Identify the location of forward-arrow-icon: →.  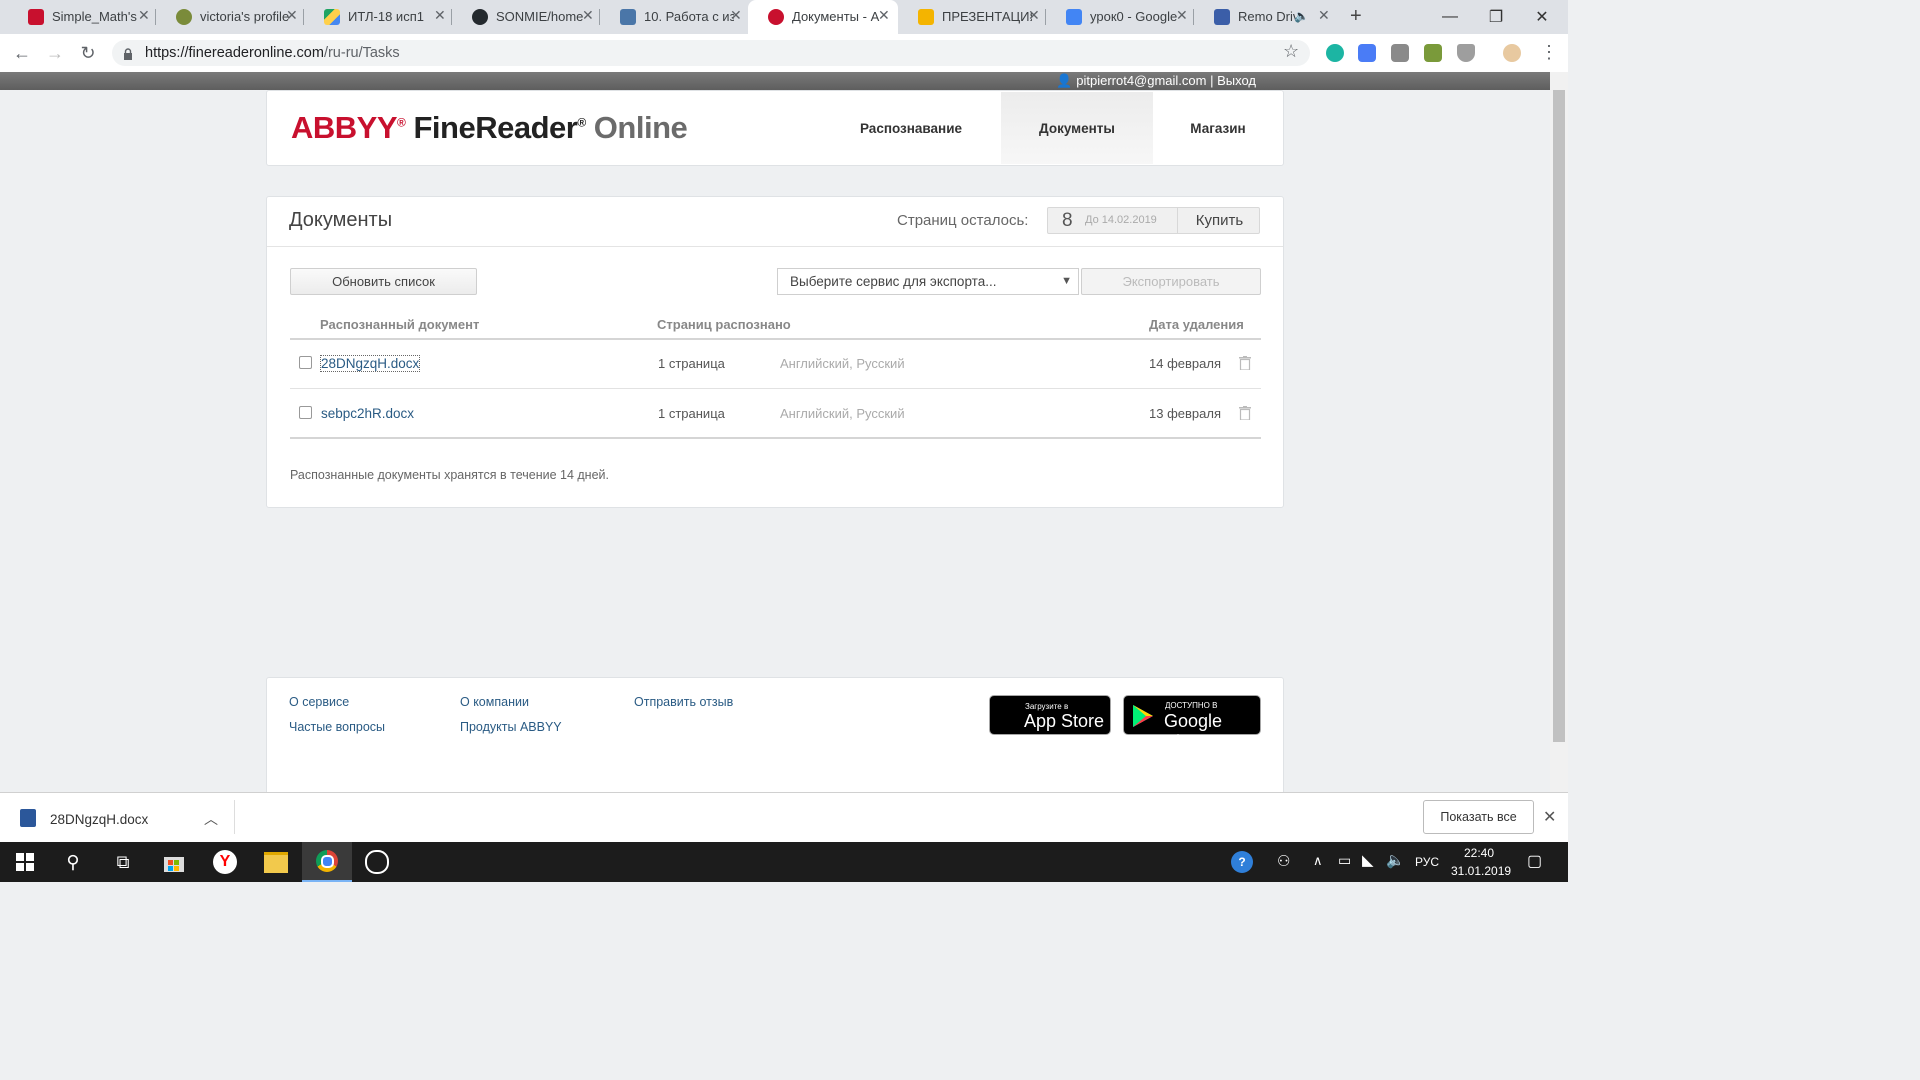
(55, 53).